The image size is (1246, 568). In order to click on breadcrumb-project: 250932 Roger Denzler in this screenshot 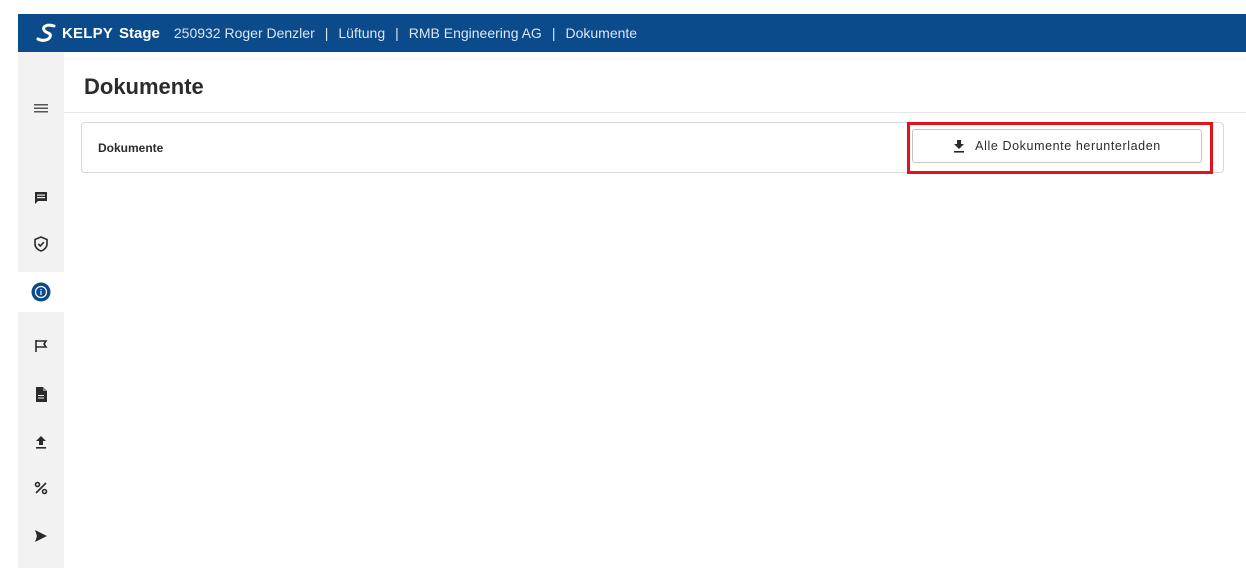, I will do `click(244, 33)`.